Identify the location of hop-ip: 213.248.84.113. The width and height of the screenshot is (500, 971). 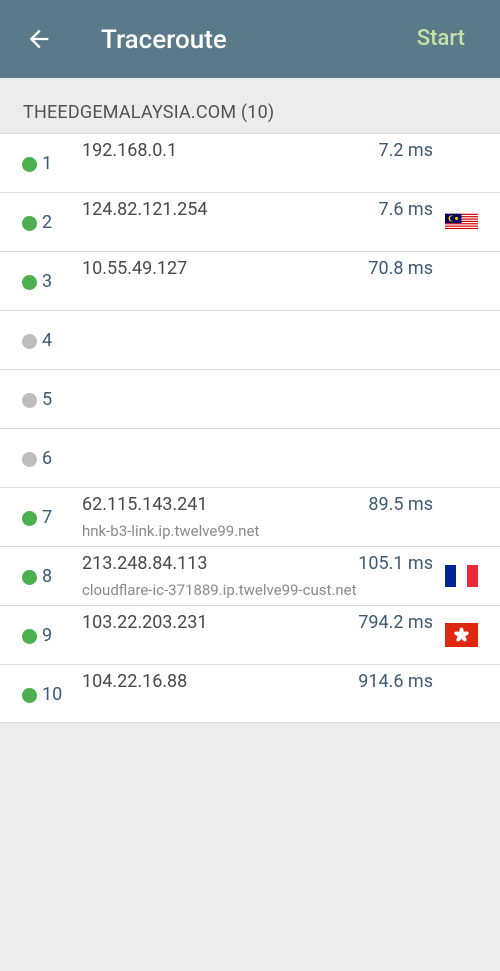
(145, 563).